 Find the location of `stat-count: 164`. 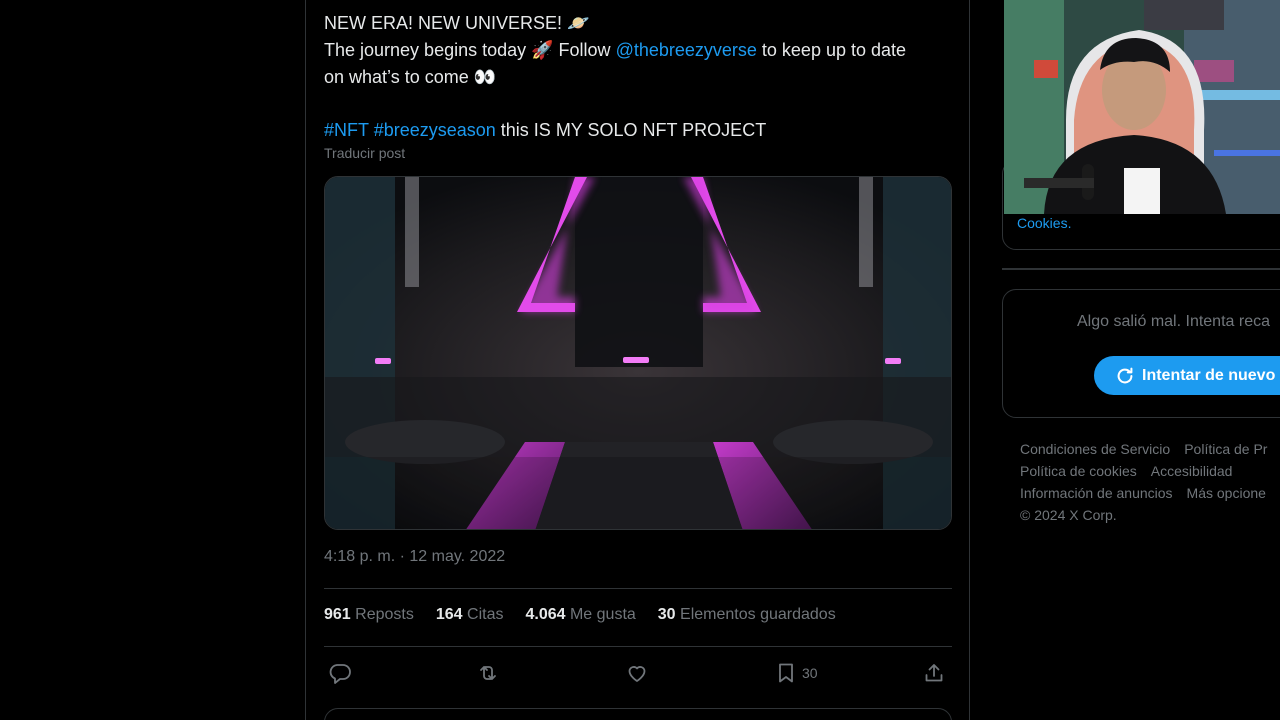

stat-count: 164 is located at coordinates (449, 614).